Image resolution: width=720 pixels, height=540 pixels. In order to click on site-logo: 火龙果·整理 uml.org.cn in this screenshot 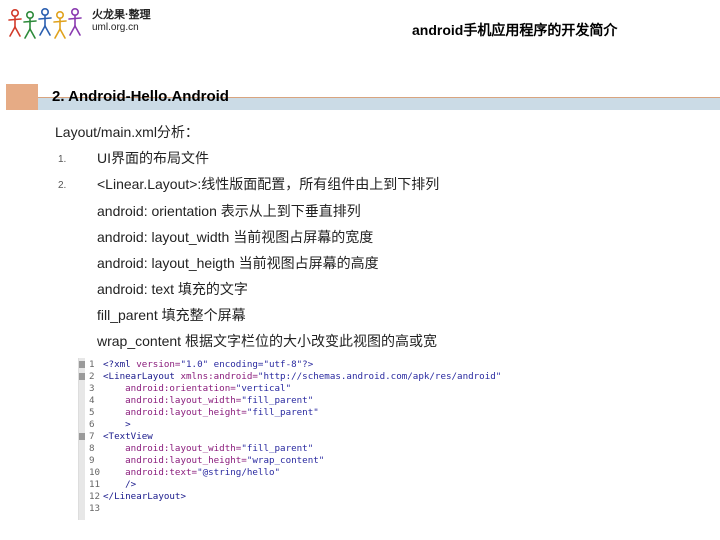, I will do `click(81, 24)`.